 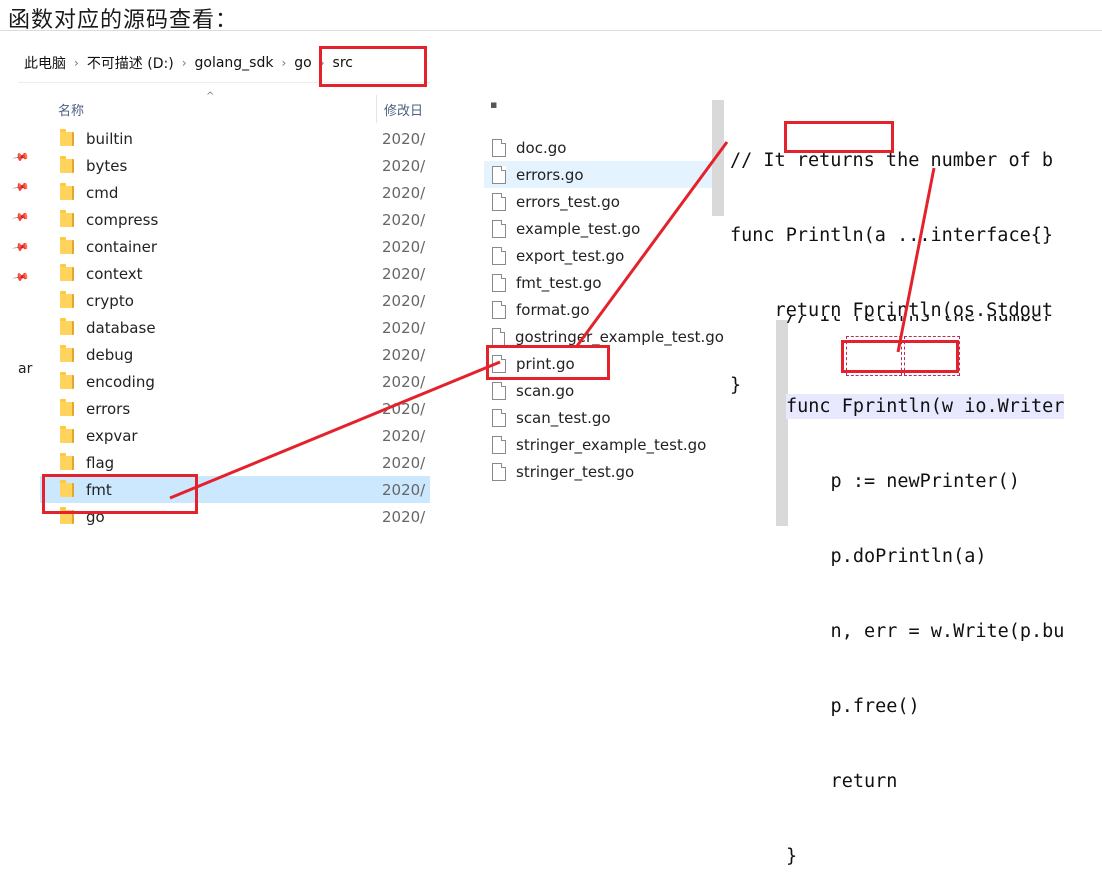 What do you see at coordinates (376, 109) in the screenshot?
I see `column-divider` at bounding box center [376, 109].